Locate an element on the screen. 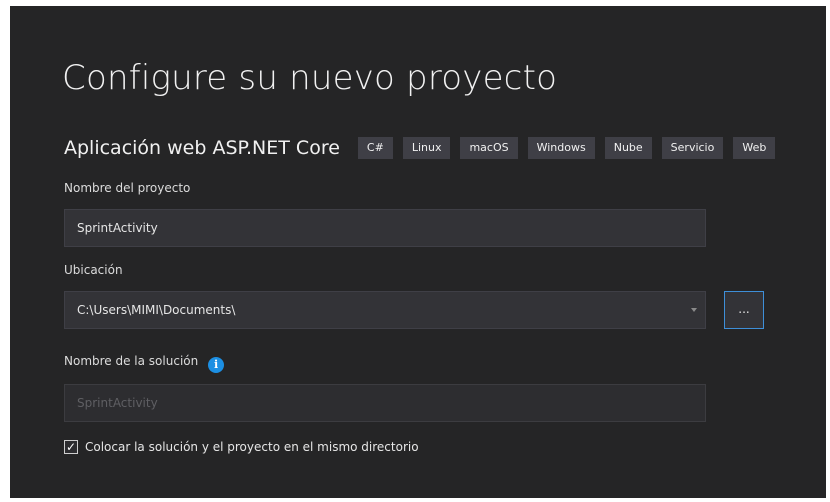 This screenshot has width=830, height=502. solution-name-input: SprintActivity is located at coordinates (385, 403).